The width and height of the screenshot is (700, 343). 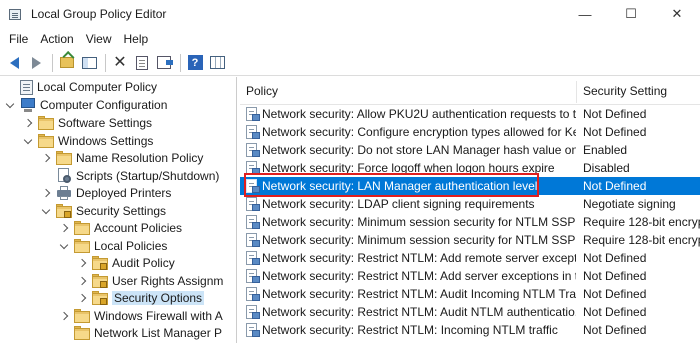 I want to click on tree-item-account-policies: Account Policies, so click(x=120, y=228).